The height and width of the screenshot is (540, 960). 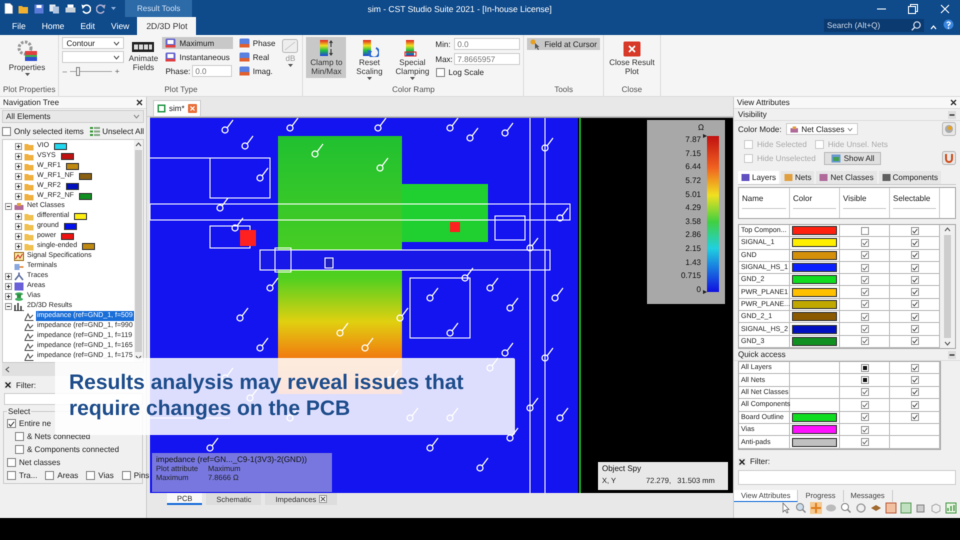 What do you see at coordinates (921, 508) in the screenshot?
I see `box-icon` at bounding box center [921, 508].